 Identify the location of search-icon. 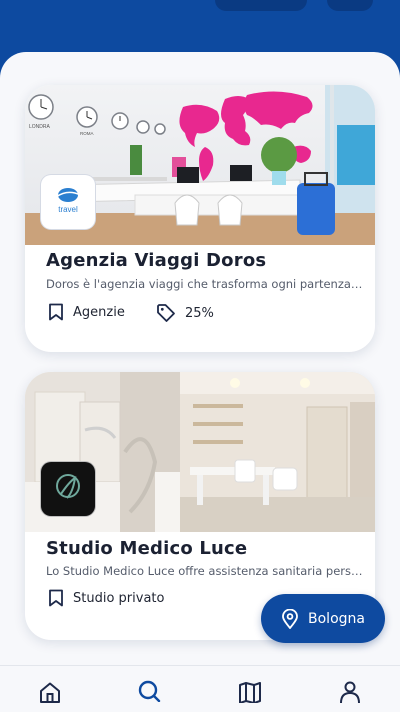
(149, 691).